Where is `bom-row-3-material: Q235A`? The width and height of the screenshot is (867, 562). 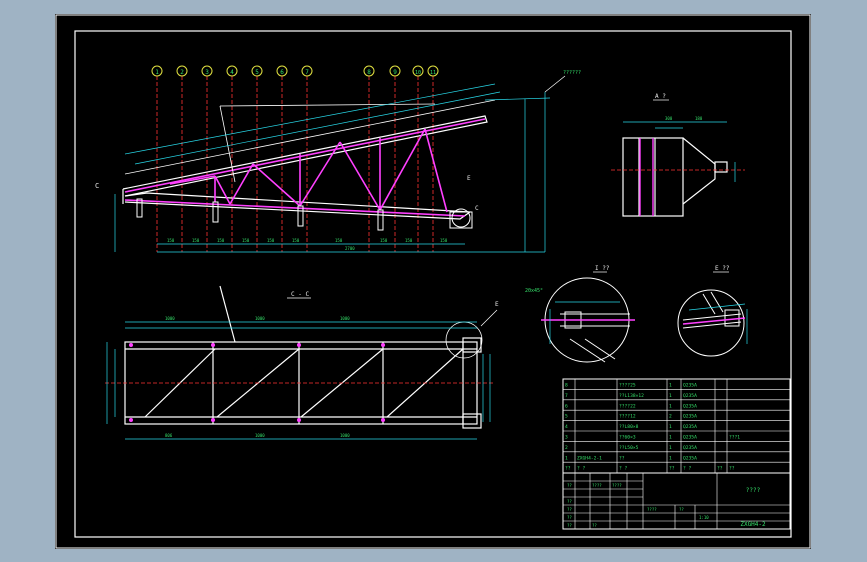
bom-row-3-material: Q235A is located at coordinates (690, 438).